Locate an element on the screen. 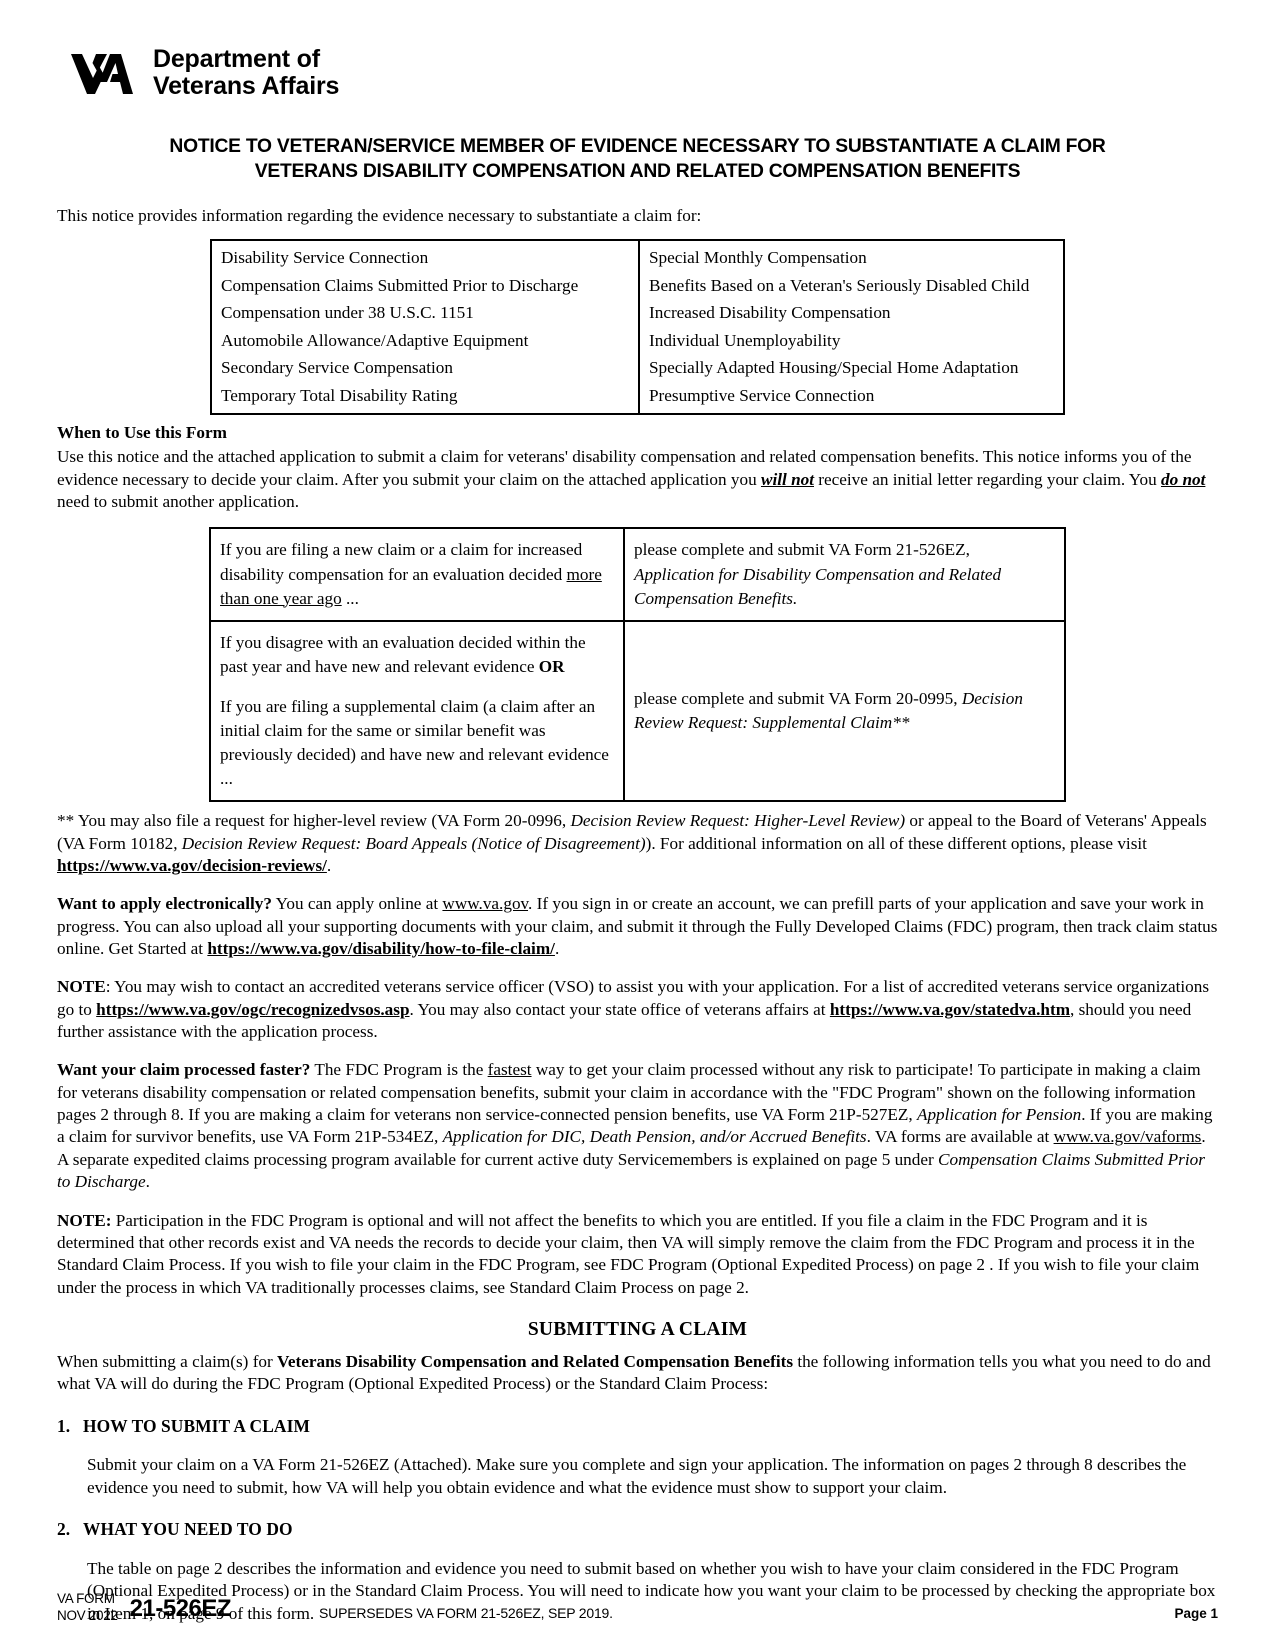 Image resolution: width=1275 pixels, height=1650 pixels. list-item: Temporary Total Disability Rating is located at coordinates (339, 395).